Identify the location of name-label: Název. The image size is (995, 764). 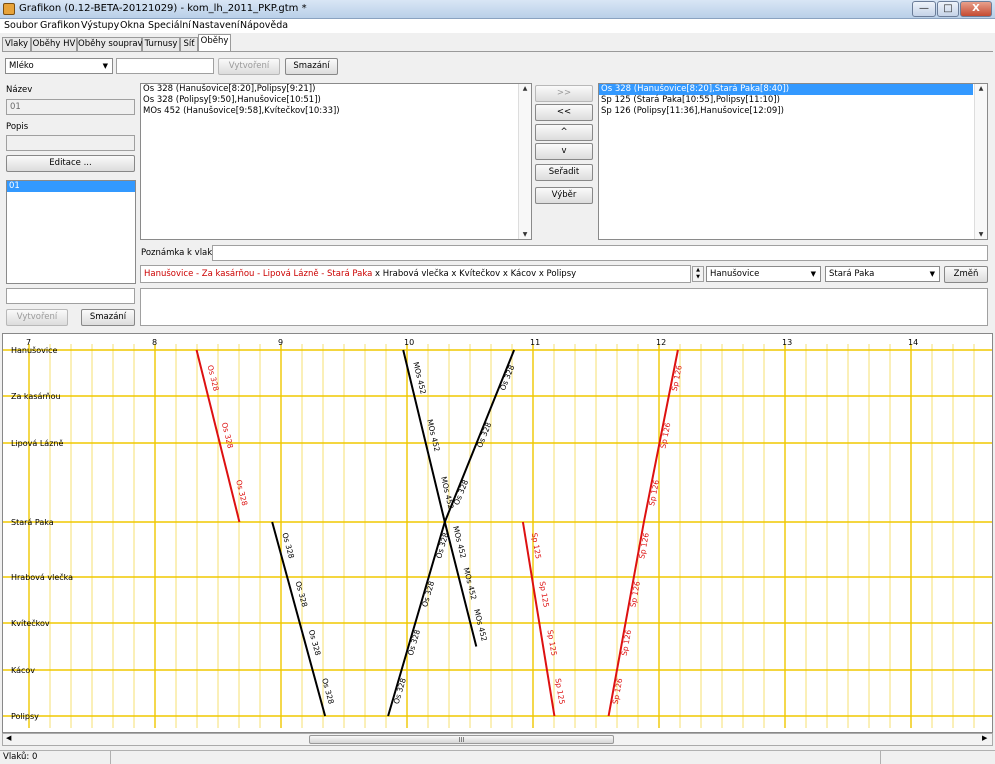
(19, 90).